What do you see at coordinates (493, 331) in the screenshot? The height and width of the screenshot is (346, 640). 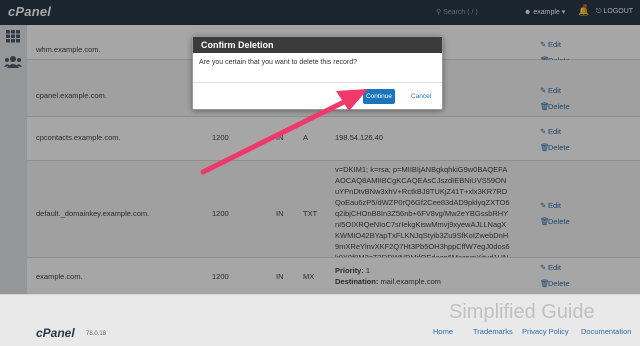 I see `footer-link-trademarks: Trademarks` at bounding box center [493, 331].